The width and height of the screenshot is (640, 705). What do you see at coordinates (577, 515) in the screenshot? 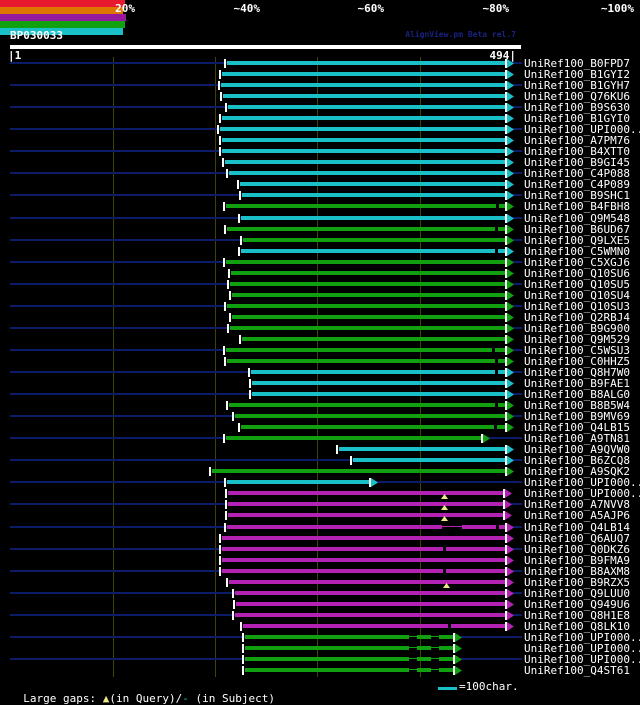
I see `hit-label: UniRef100_A5AJP6` at bounding box center [577, 515].